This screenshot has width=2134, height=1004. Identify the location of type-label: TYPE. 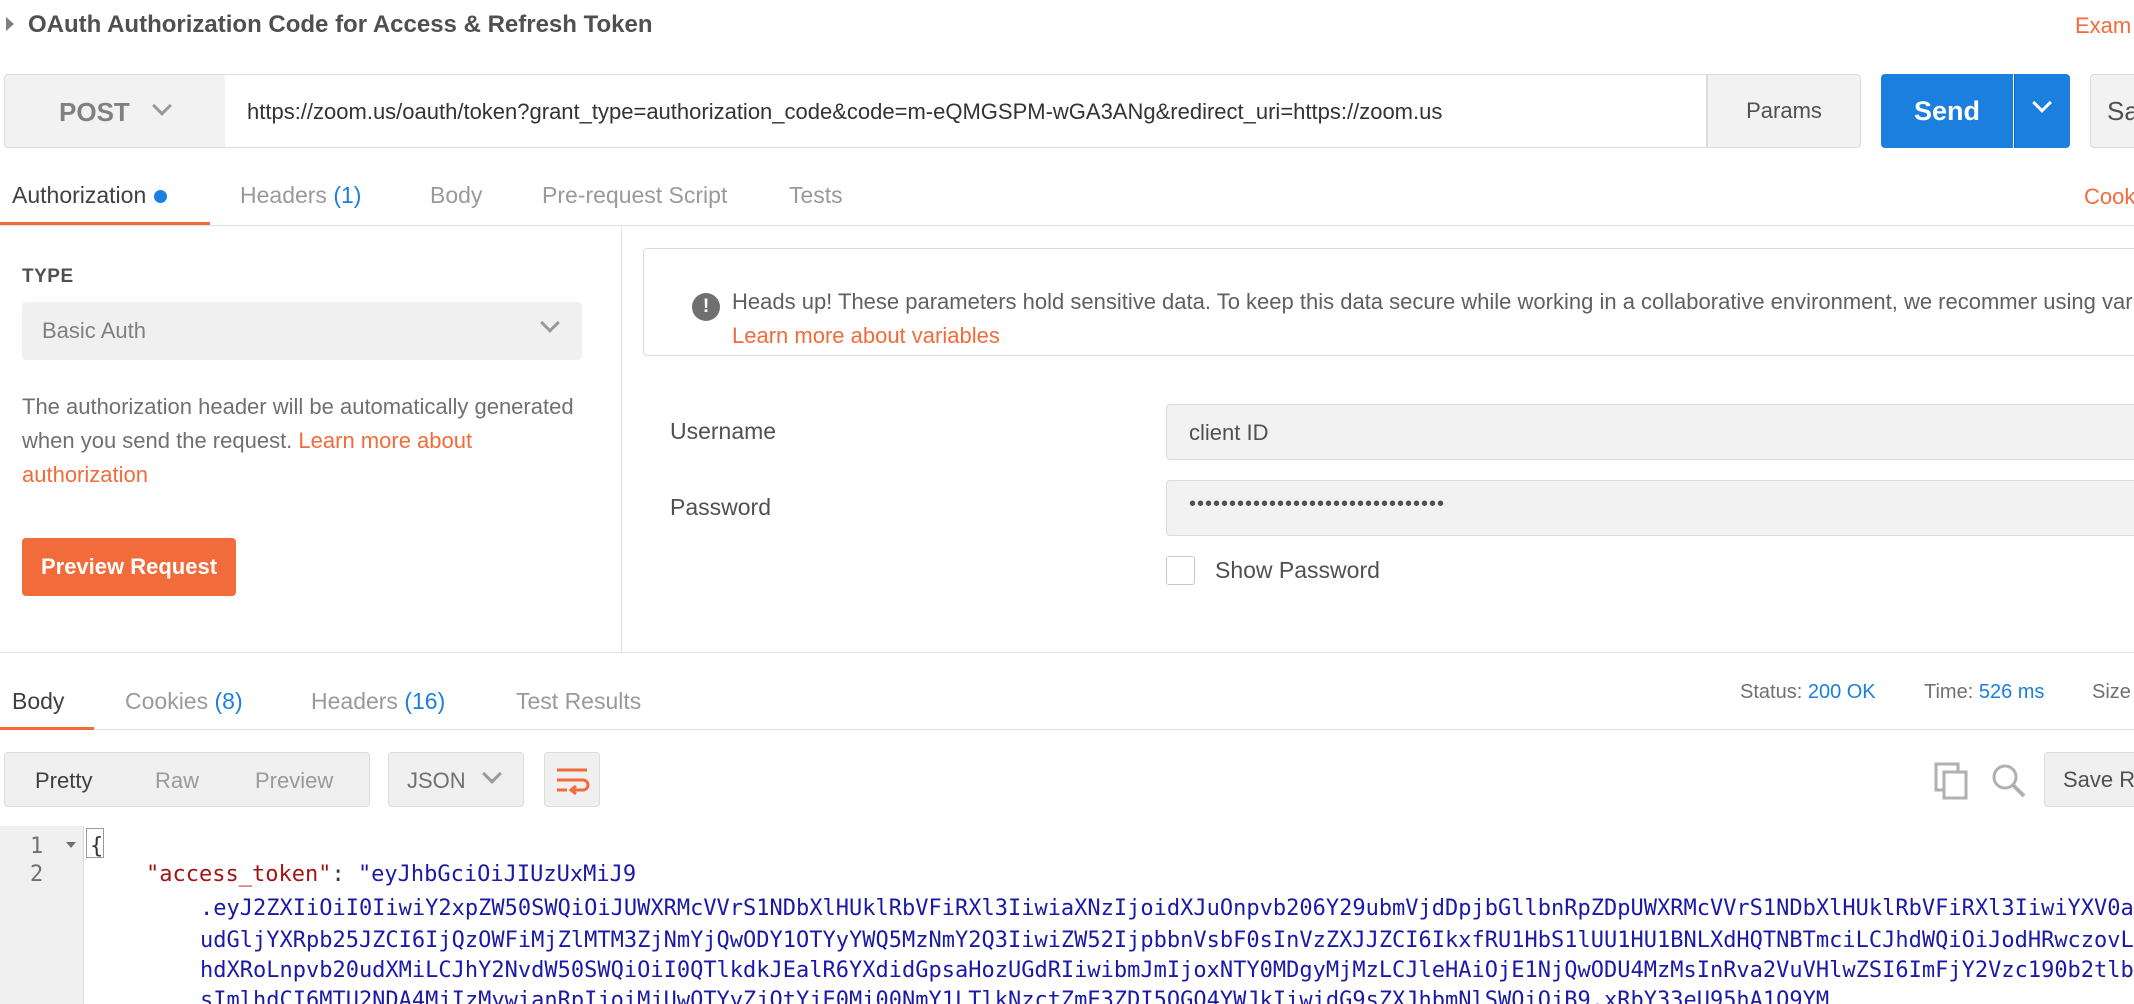
(48, 276).